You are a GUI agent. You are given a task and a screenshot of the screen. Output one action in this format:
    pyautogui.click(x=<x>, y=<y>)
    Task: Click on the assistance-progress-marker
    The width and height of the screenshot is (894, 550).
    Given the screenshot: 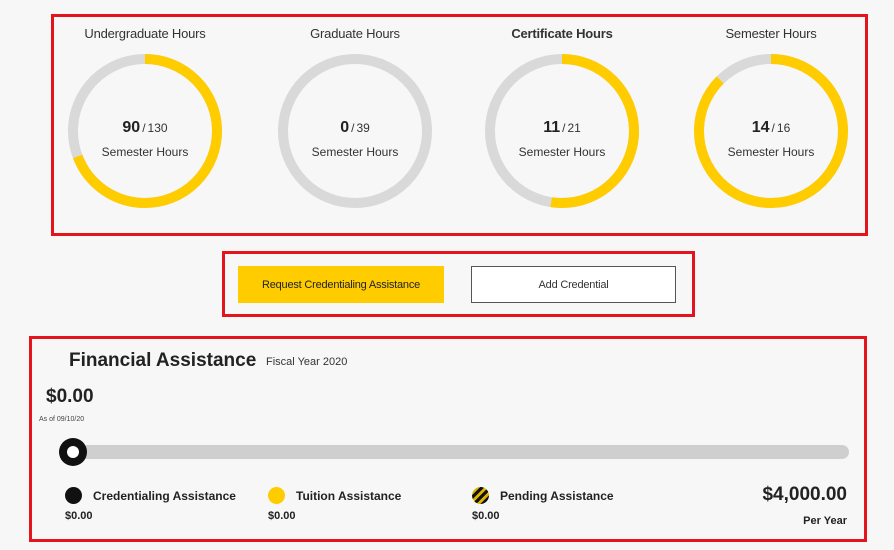 What is the action you would take?
    pyautogui.click(x=73, y=452)
    